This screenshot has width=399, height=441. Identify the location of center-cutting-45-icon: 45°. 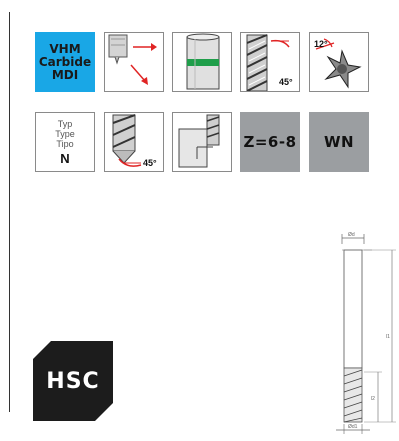
(134, 142).